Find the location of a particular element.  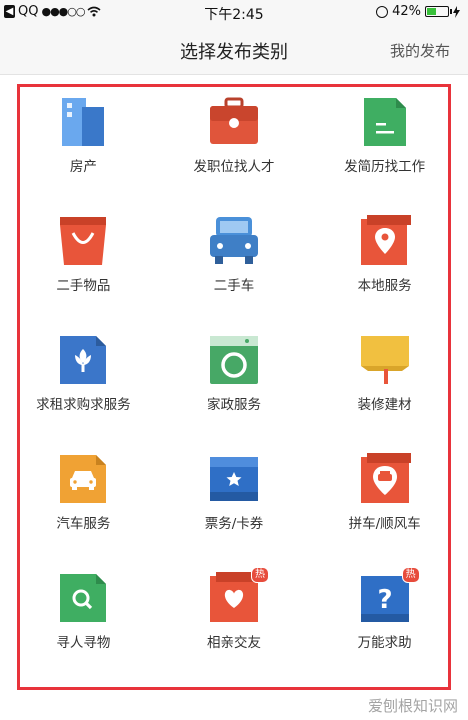

category-renovation: 装修建材 is located at coordinates (384, 387).